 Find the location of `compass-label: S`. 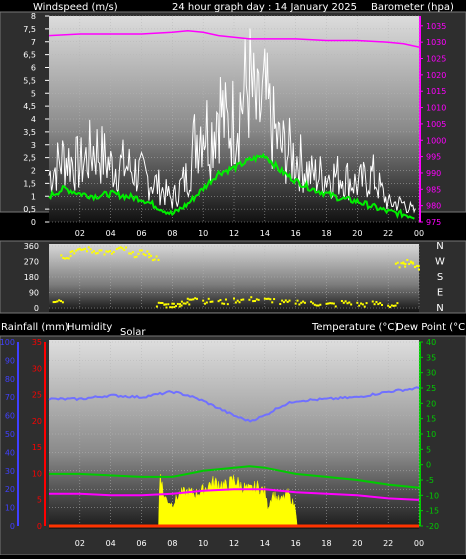

compass-label: S is located at coordinates (440, 277).